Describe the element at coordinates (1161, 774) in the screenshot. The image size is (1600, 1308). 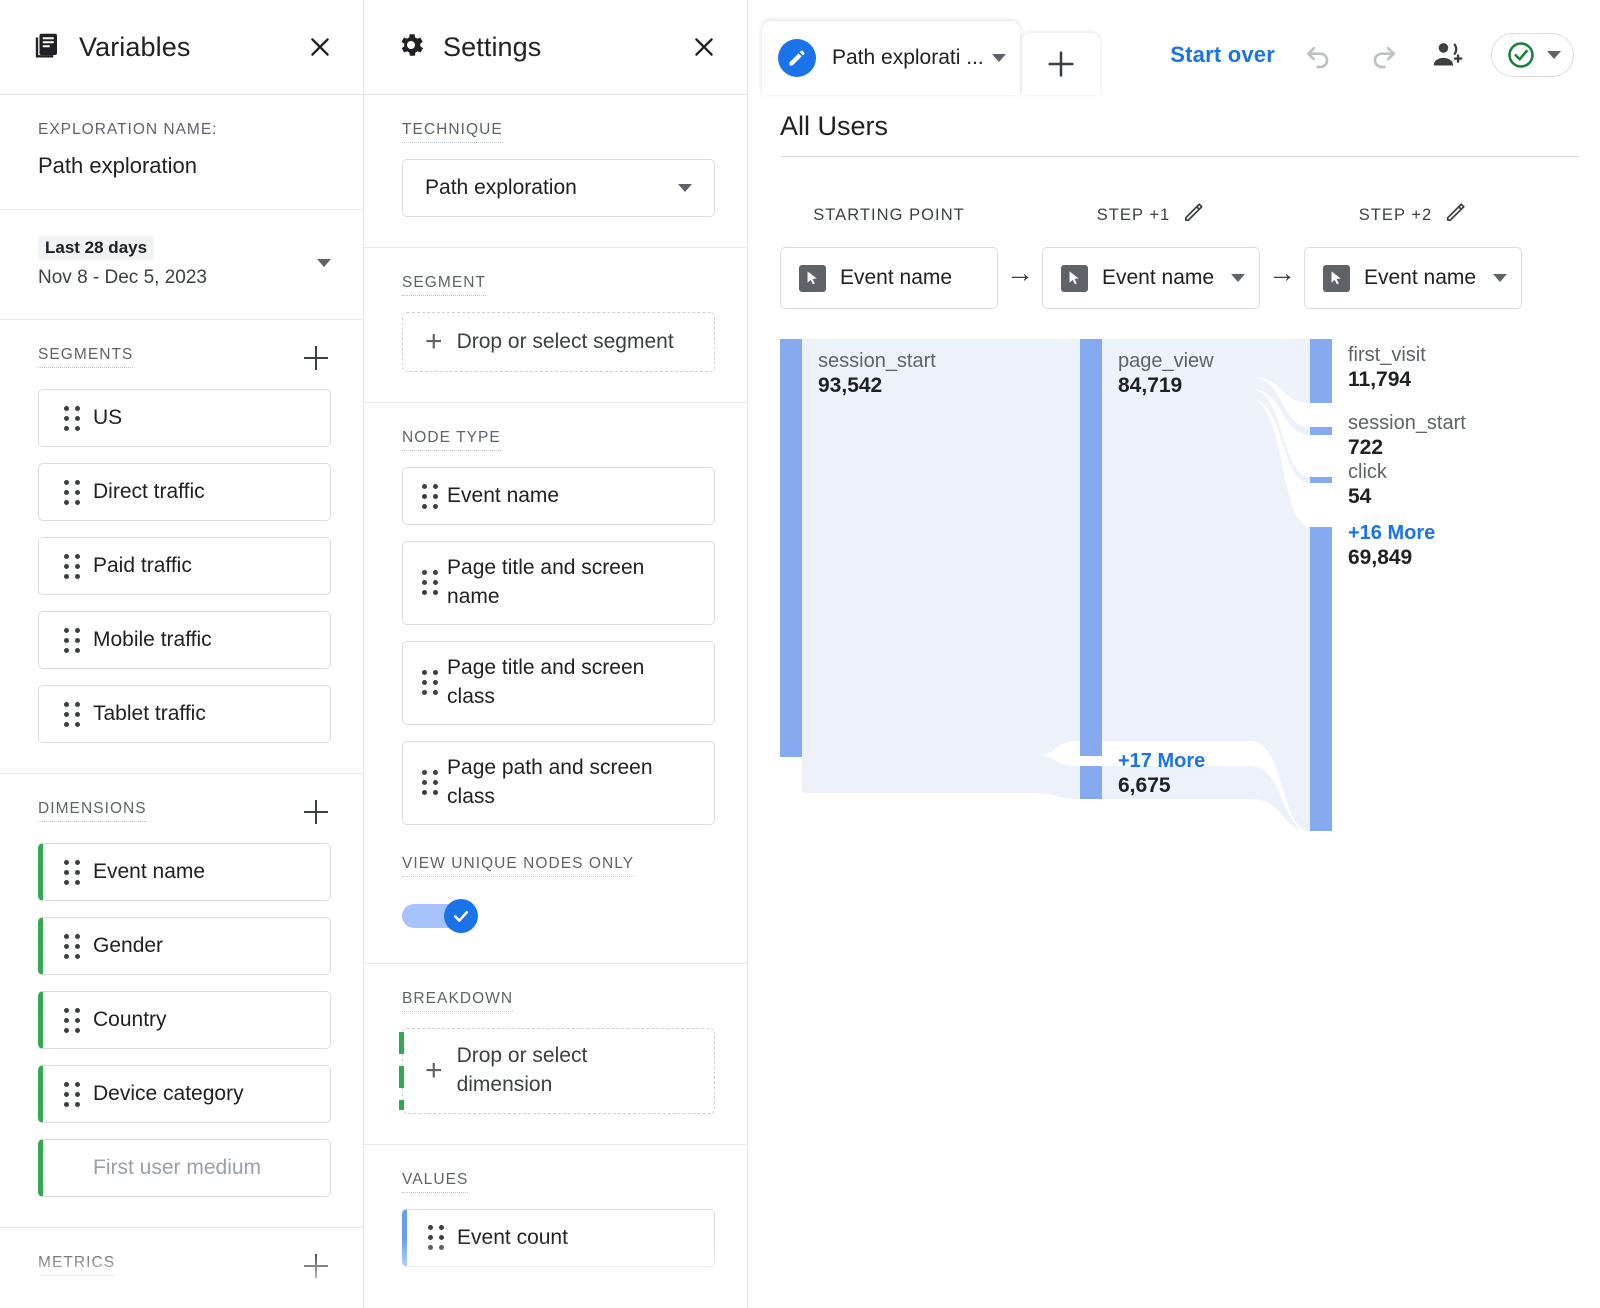
I see `sankey-node-label: +17 More 6,675` at that location.